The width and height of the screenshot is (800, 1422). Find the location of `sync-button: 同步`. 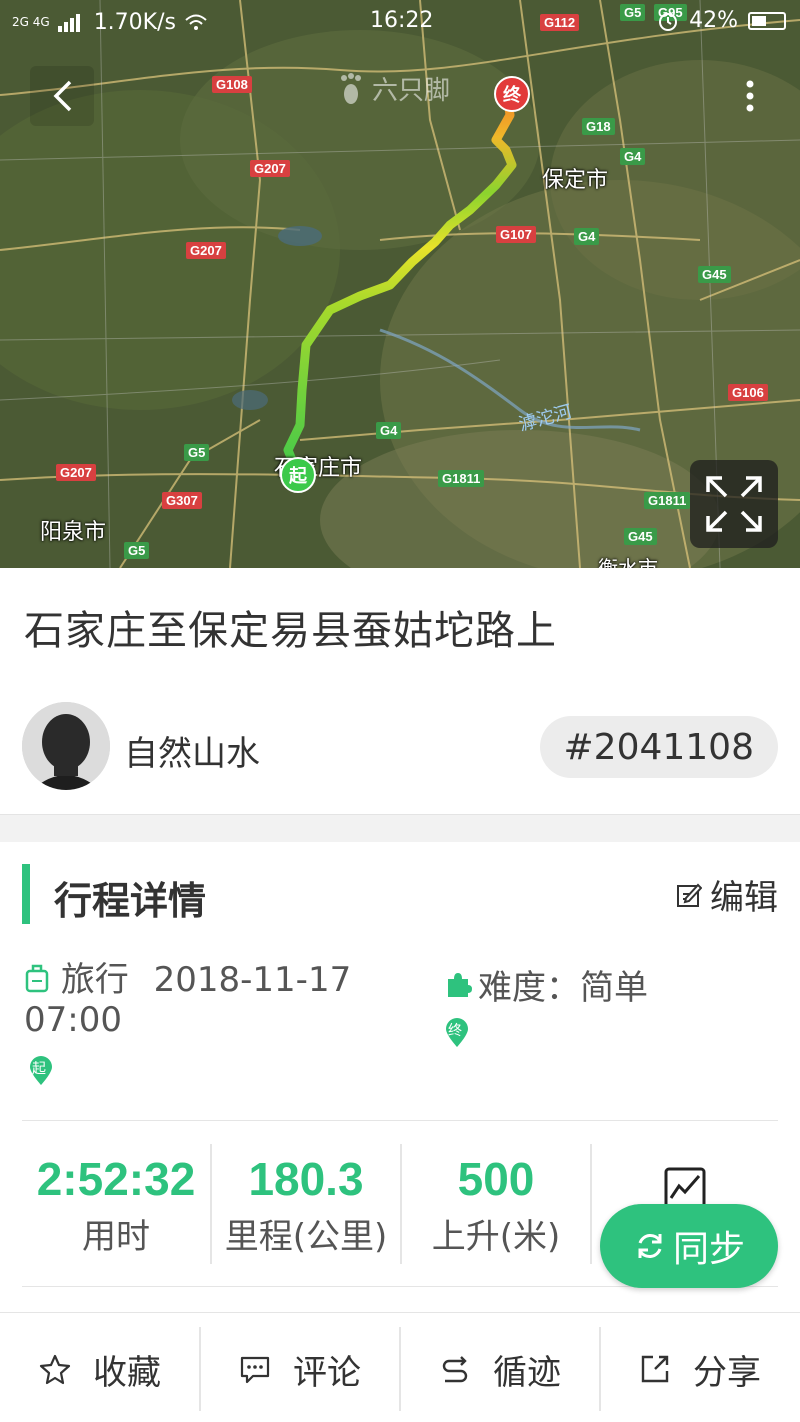

sync-button: 同步 is located at coordinates (689, 1246).